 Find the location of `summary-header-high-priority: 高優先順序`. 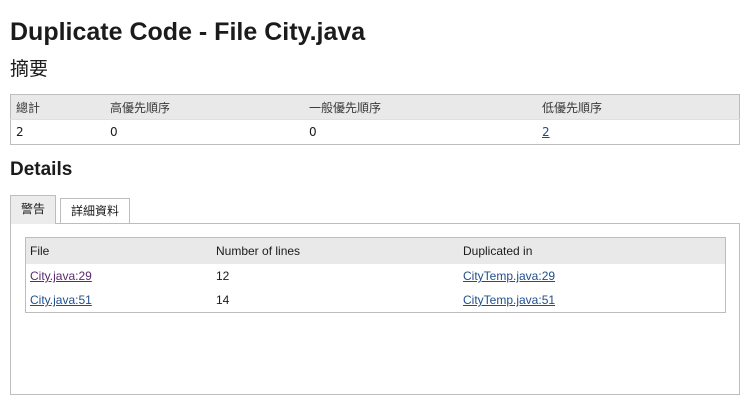

summary-header-high-priority: 高優先順序 is located at coordinates (204, 107).